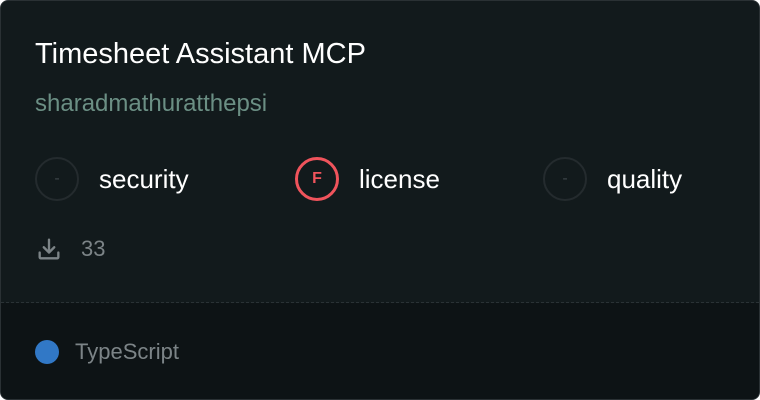  Describe the element at coordinates (47, 352) in the screenshot. I see `language-color-dot` at that location.